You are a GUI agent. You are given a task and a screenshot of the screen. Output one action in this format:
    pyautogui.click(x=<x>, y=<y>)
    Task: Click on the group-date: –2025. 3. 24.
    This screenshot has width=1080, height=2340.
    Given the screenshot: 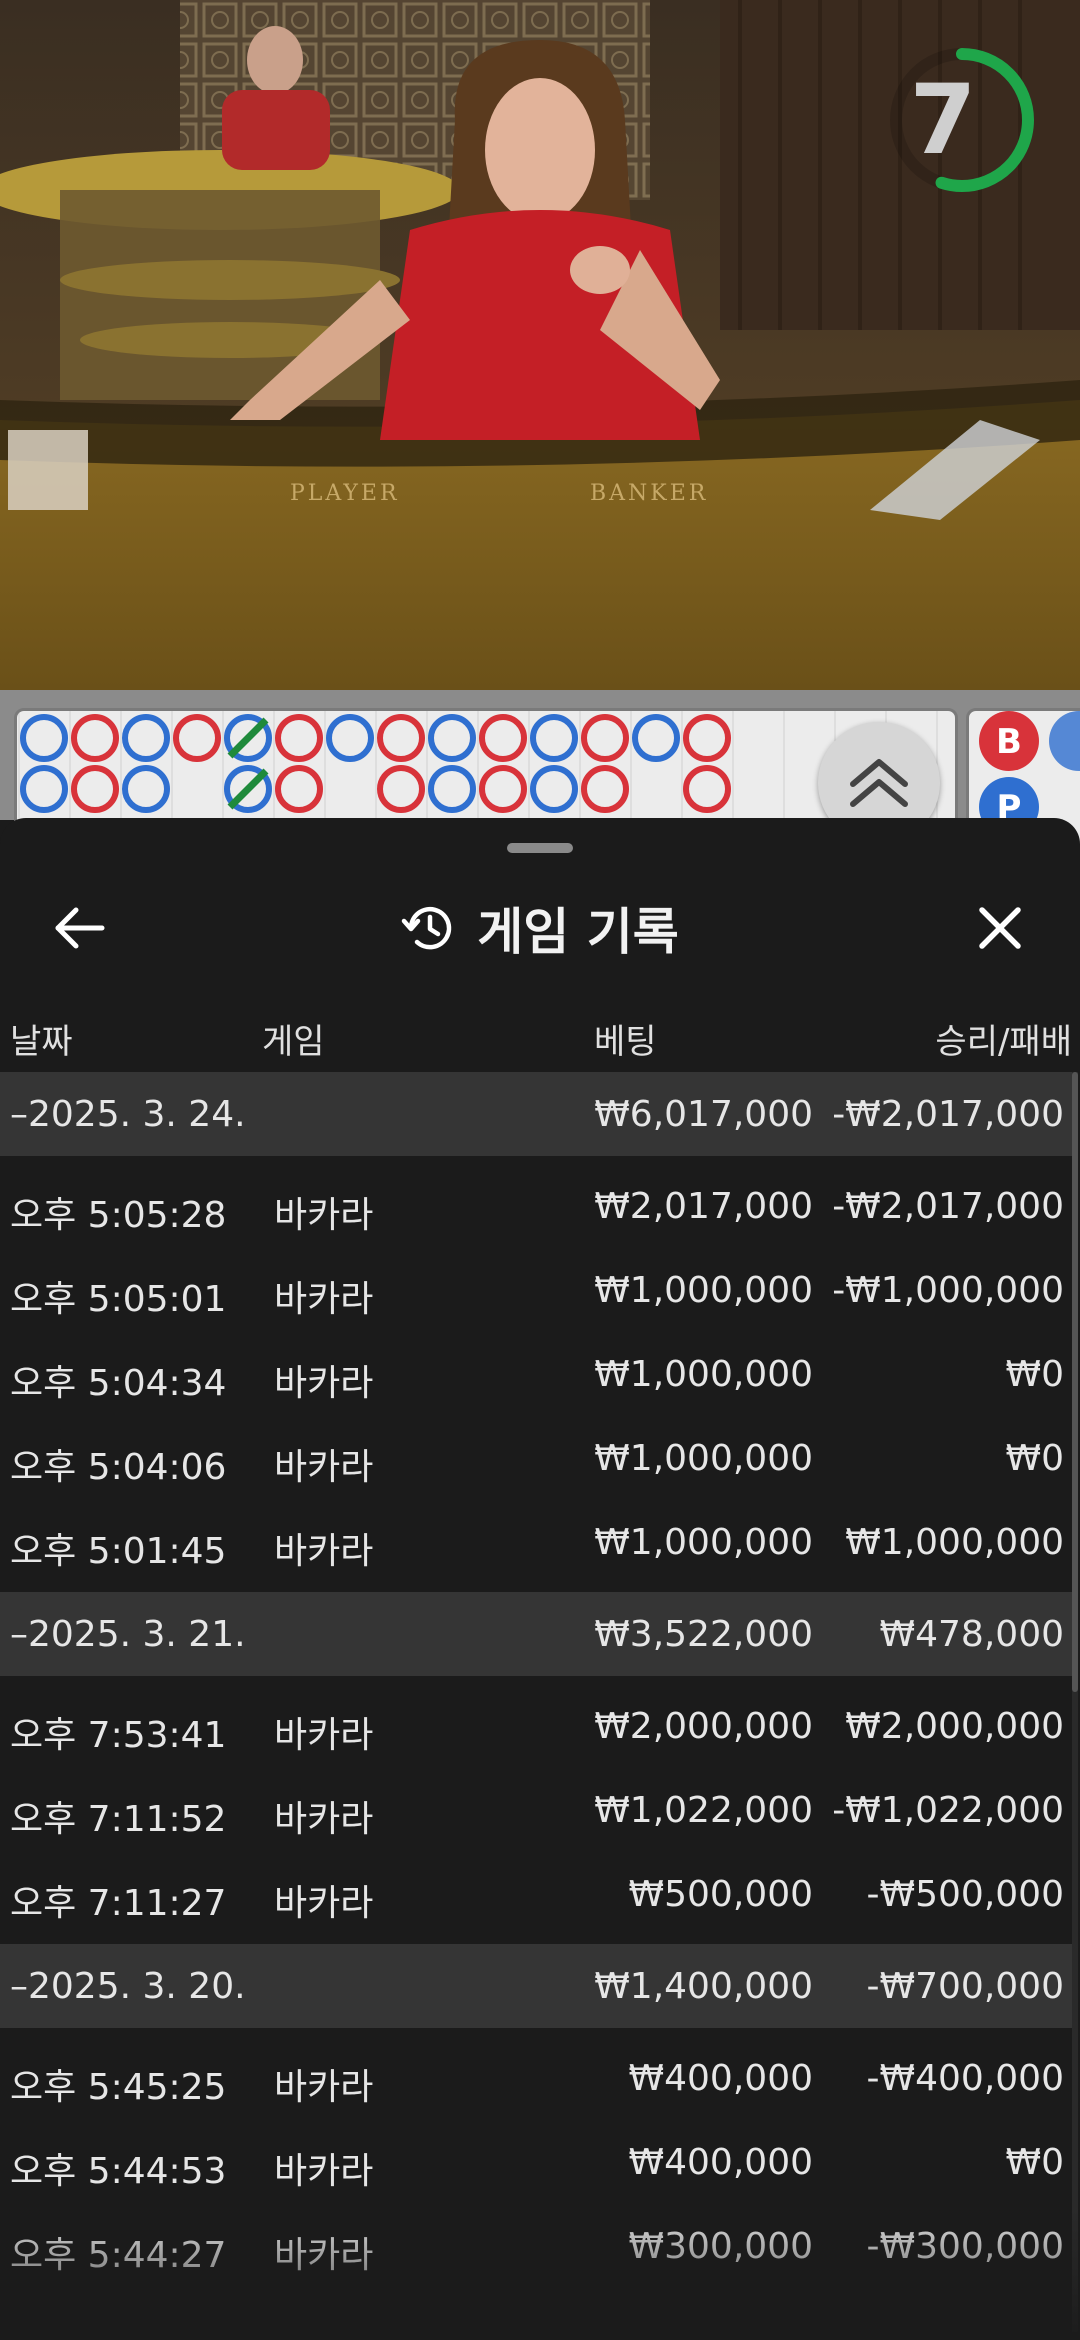 What is the action you would take?
    pyautogui.click(x=128, y=1114)
    